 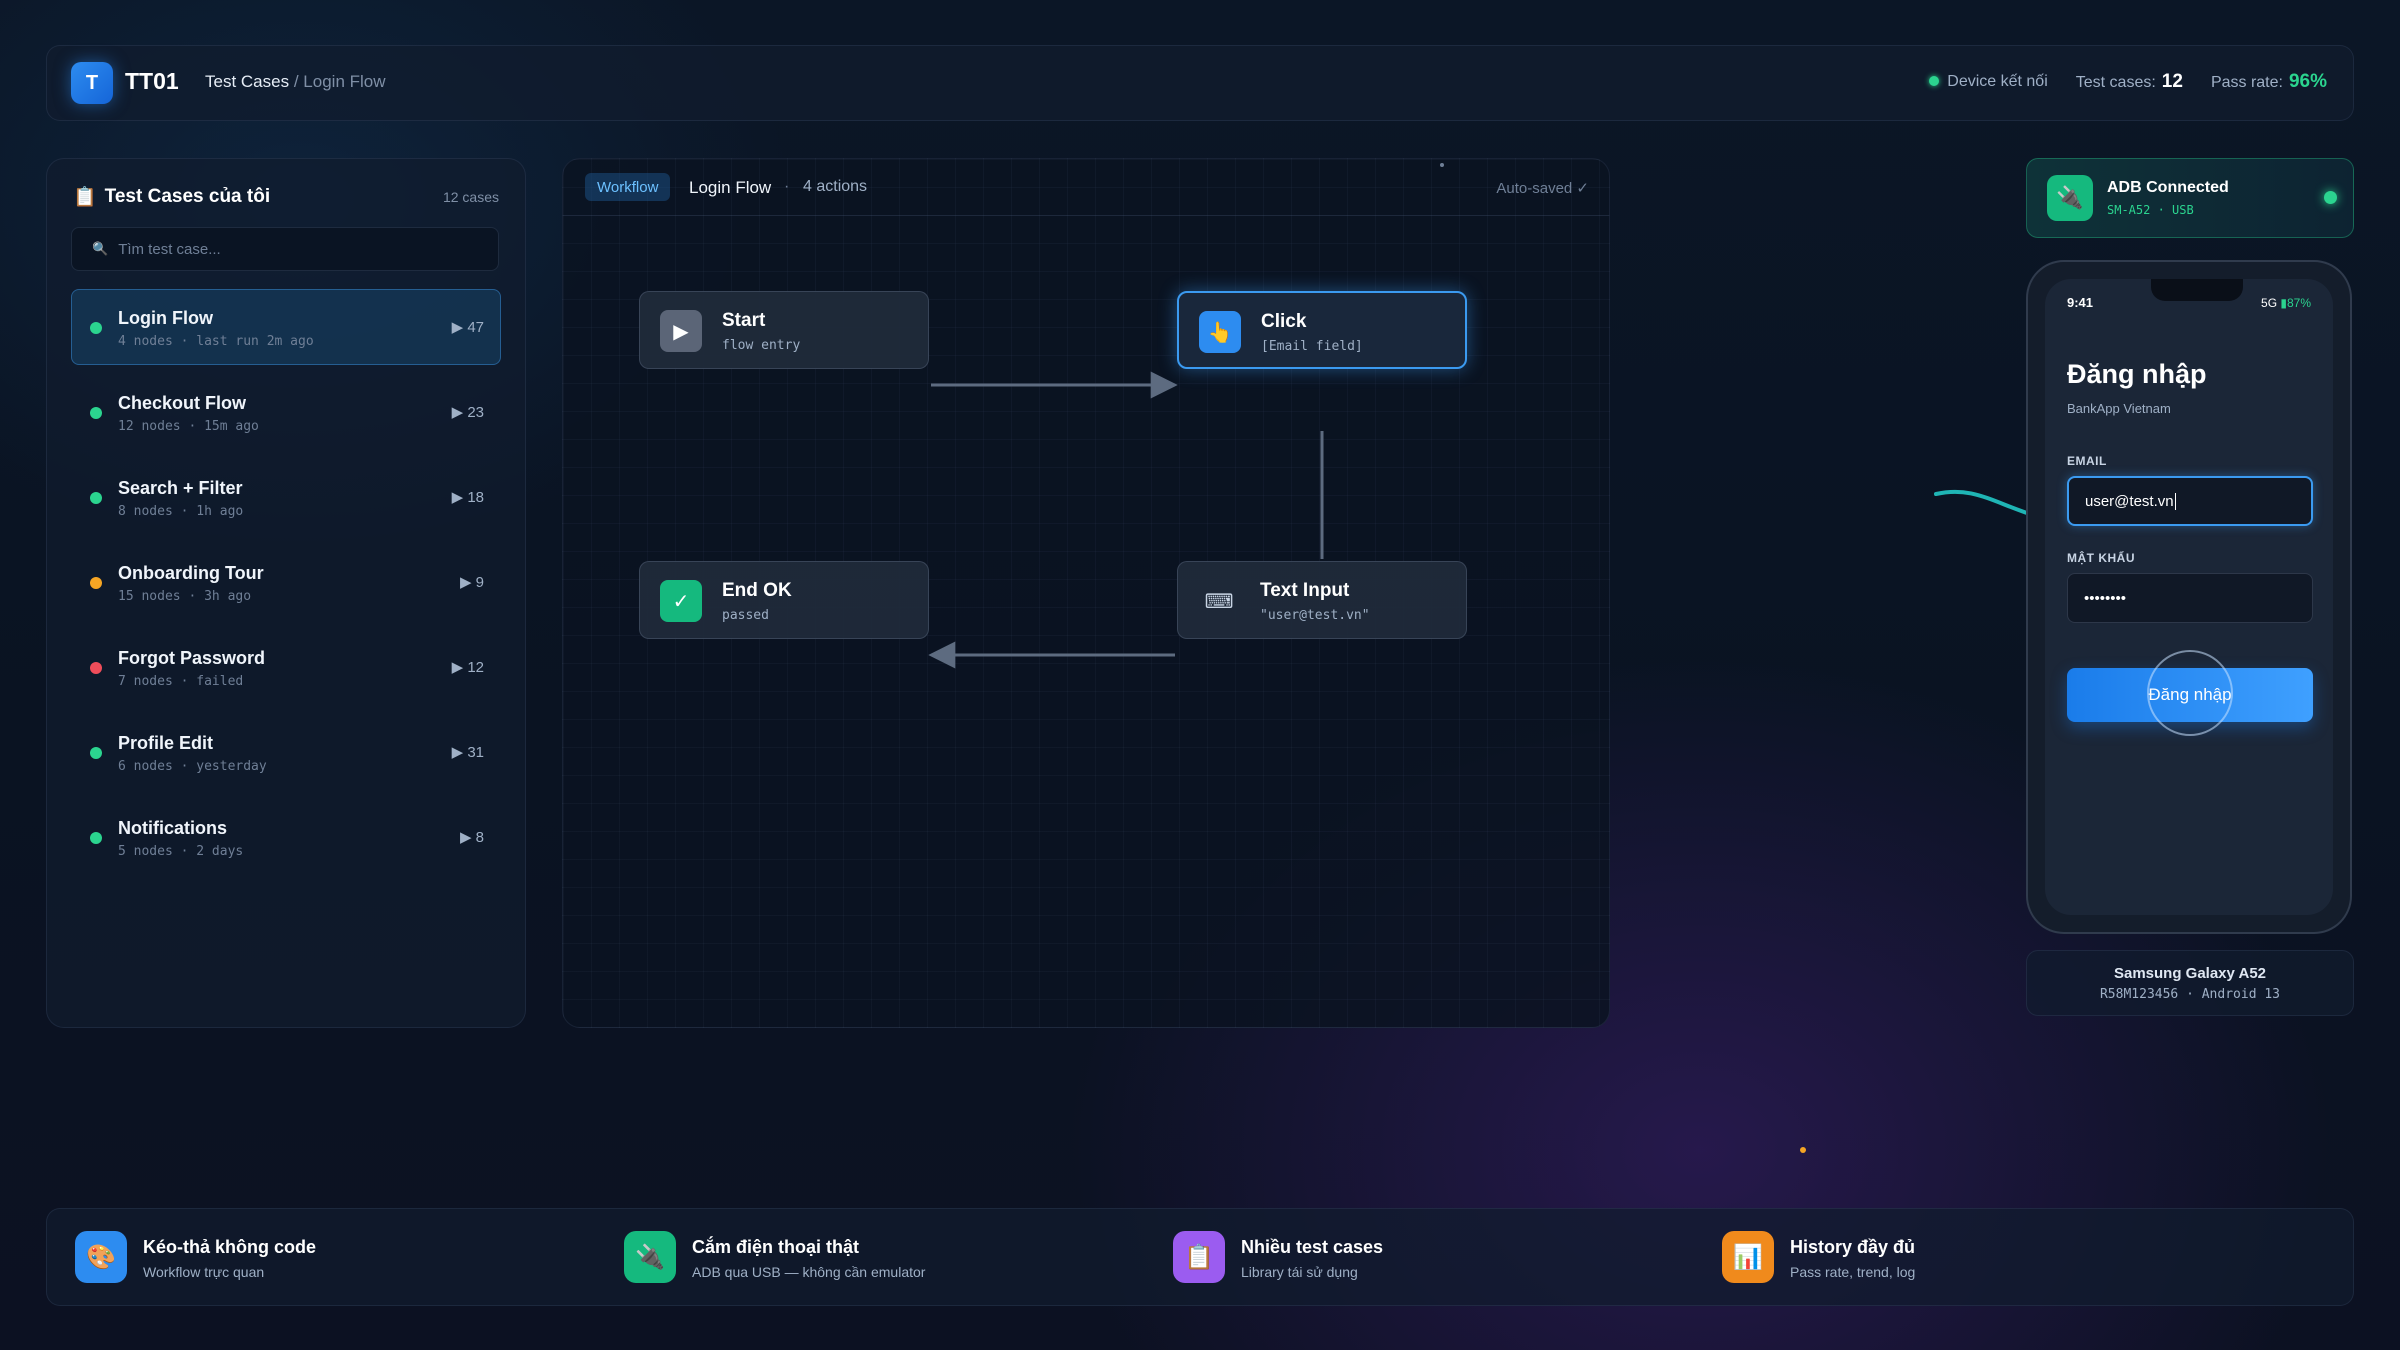 What do you see at coordinates (2129, 501) in the screenshot?
I see `email-value: user@test.vn` at bounding box center [2129, 501].